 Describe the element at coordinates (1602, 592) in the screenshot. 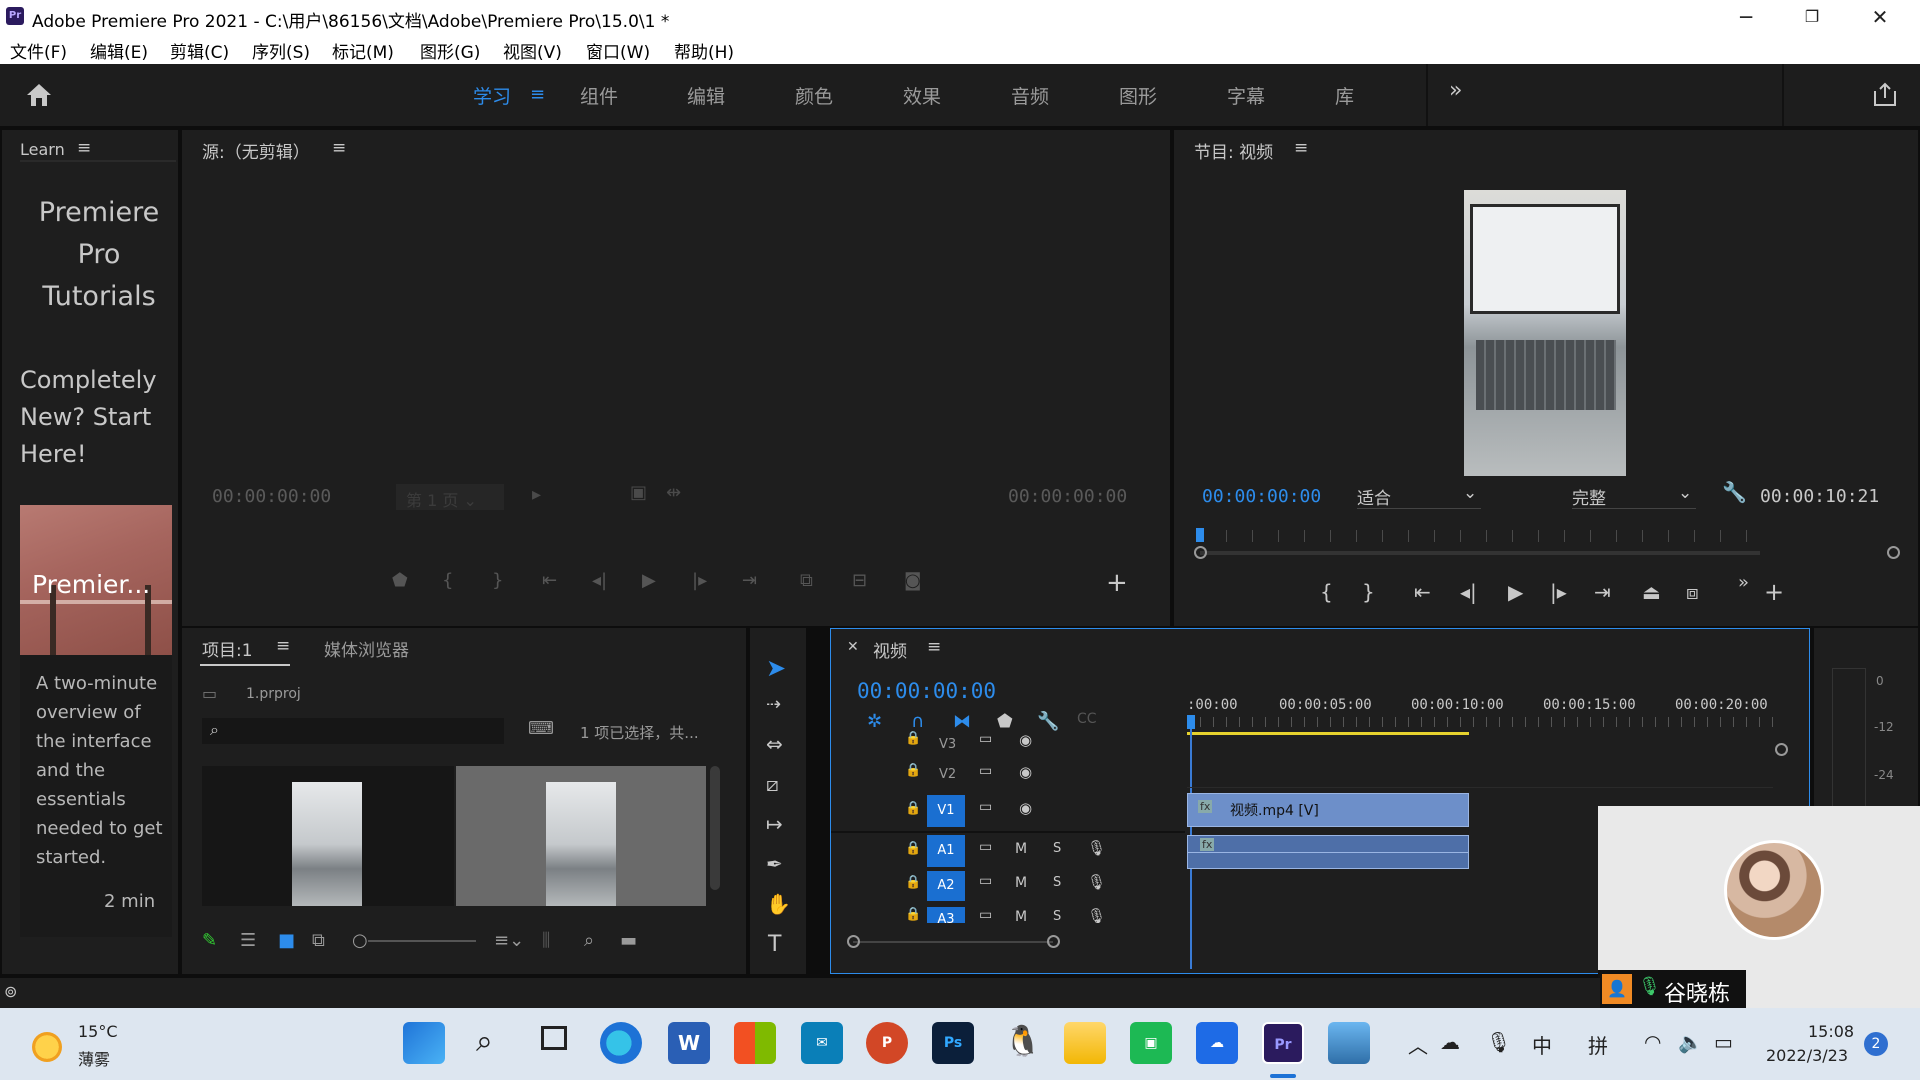

I see `program-go-to-out-icon: ⇥` at that location.